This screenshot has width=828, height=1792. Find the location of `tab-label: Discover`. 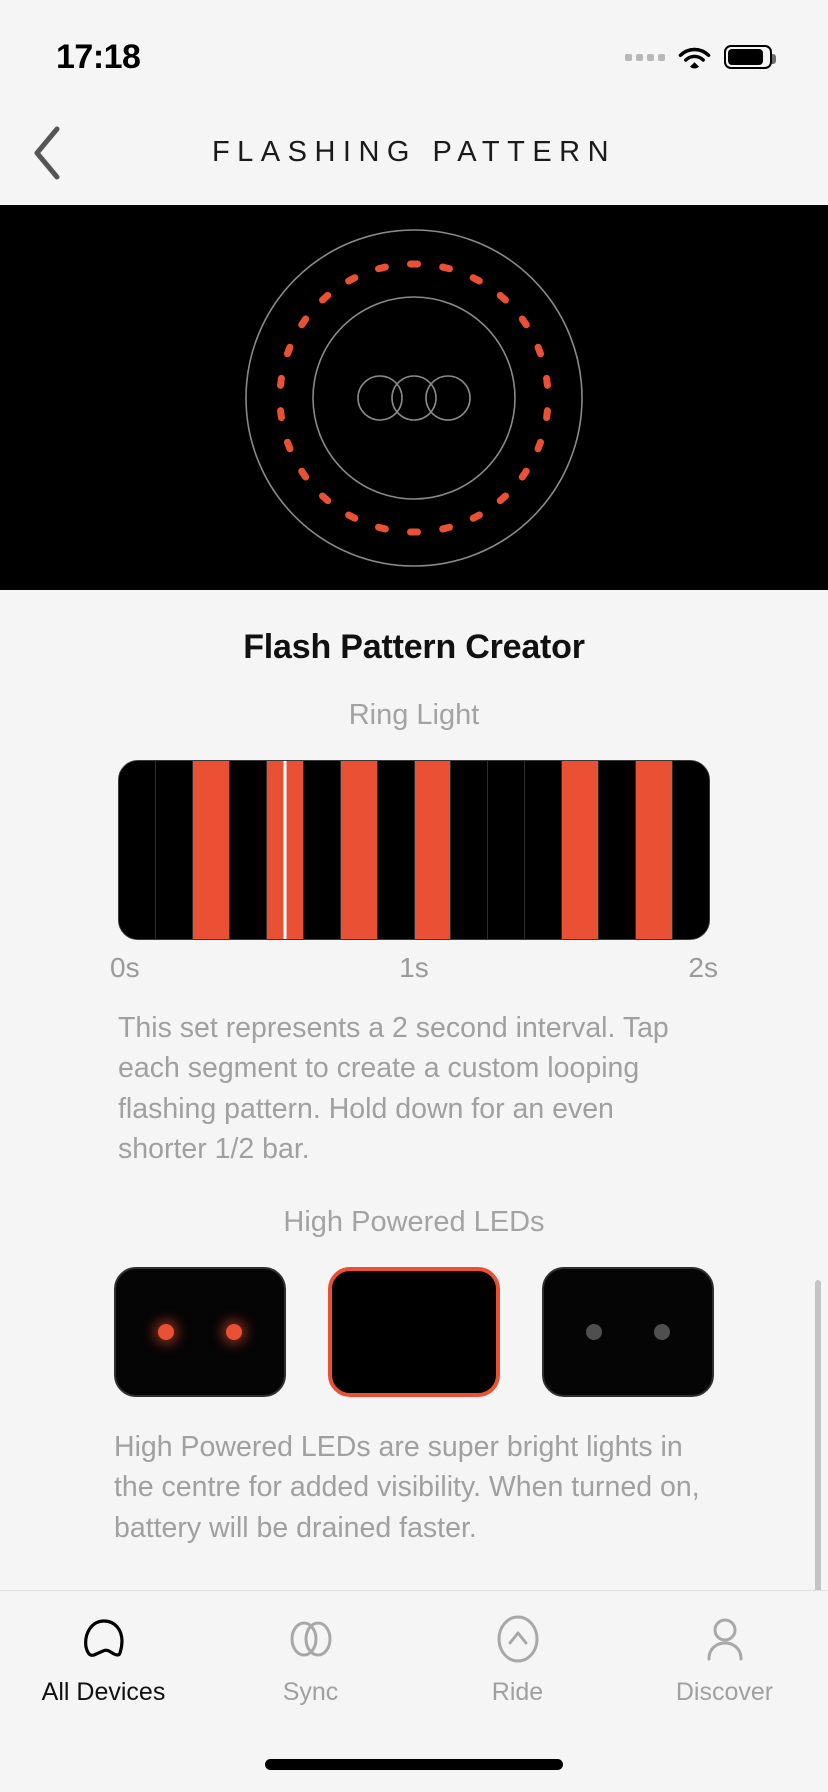

tab-label: Discover is located at coordinates (724, 1692).